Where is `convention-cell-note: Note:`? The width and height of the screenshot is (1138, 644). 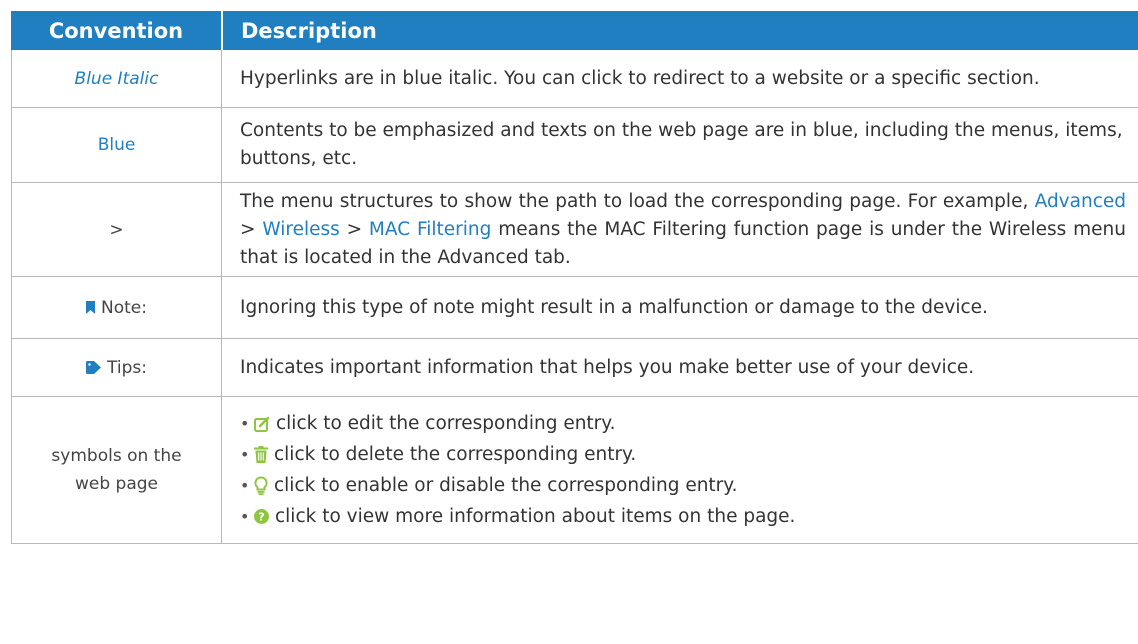
convention-cell-note: Note: is located at coordinates (116, 308).